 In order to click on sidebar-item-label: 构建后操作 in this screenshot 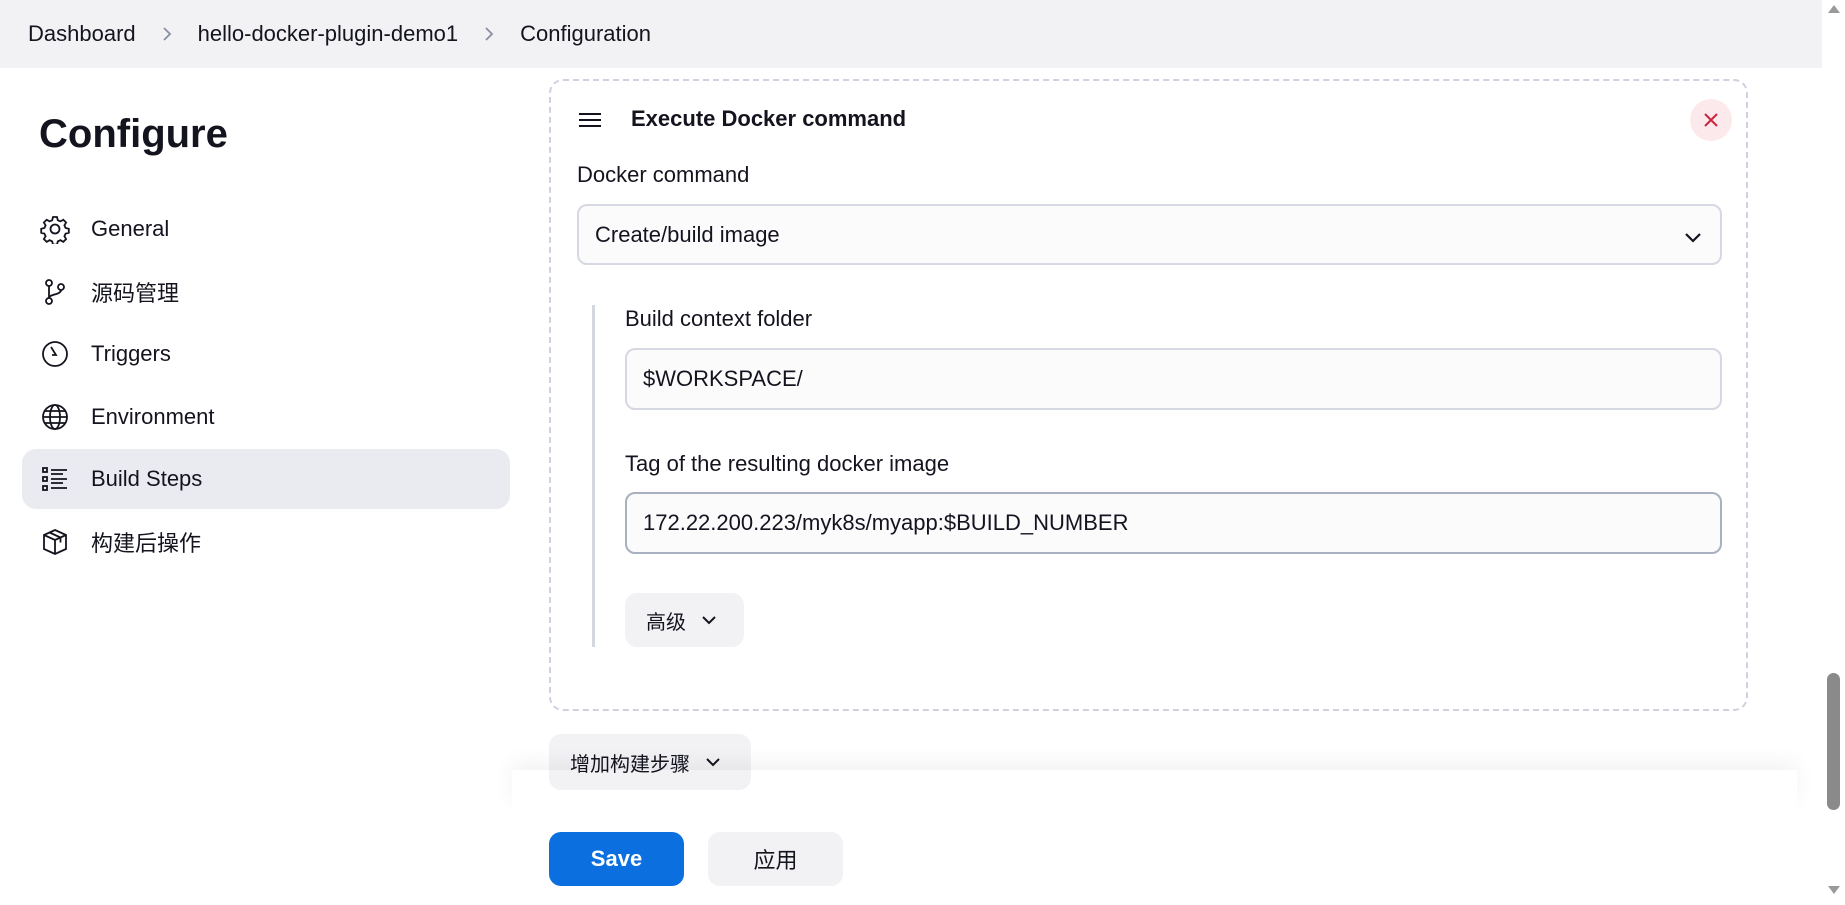, I will do `click(146, 543)`.